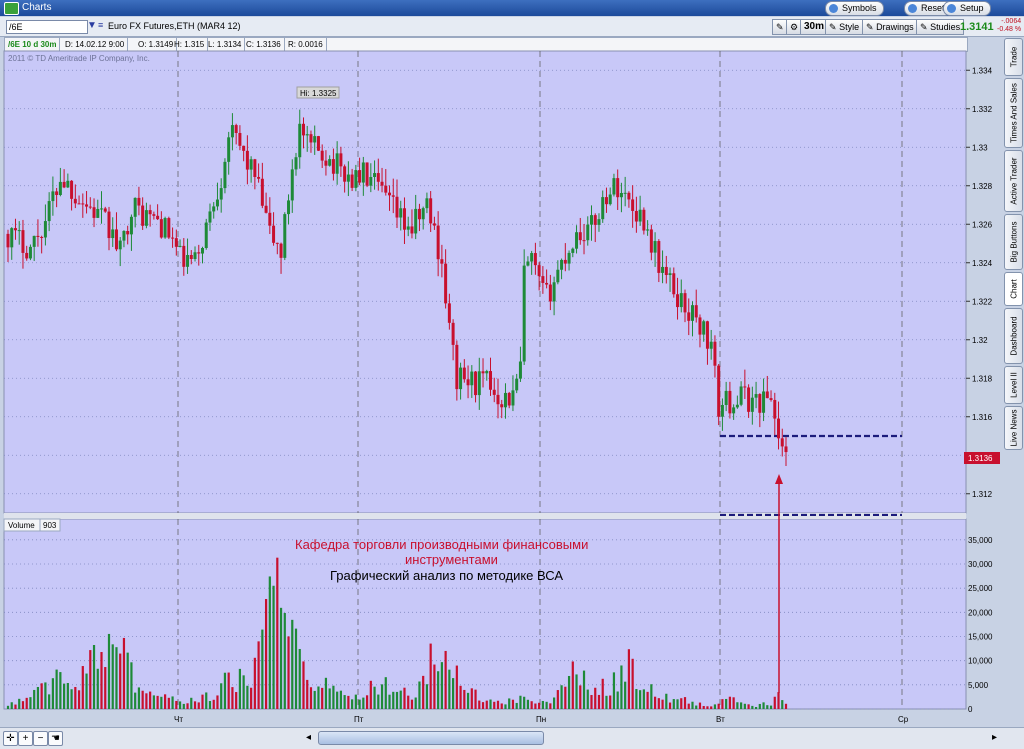  Describe the element at coordinates (1013, 242) in the screenshot. I see `tab-big-buttons: Big Buttons` at that location.